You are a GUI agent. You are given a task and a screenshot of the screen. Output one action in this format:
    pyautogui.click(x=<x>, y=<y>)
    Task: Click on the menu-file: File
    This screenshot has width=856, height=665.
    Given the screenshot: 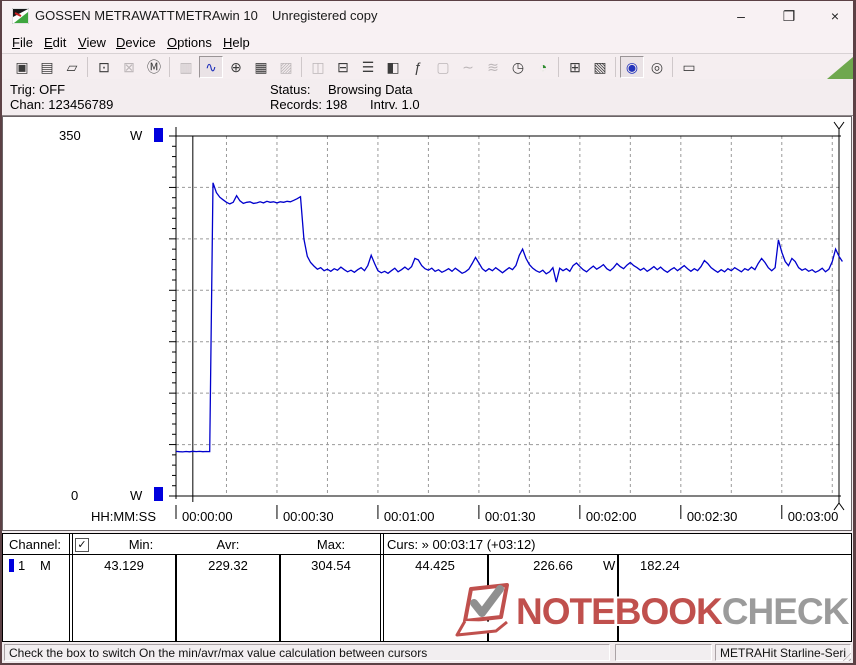 What is the action you would take?
    pyautogui.click(x=22, y=42)
    